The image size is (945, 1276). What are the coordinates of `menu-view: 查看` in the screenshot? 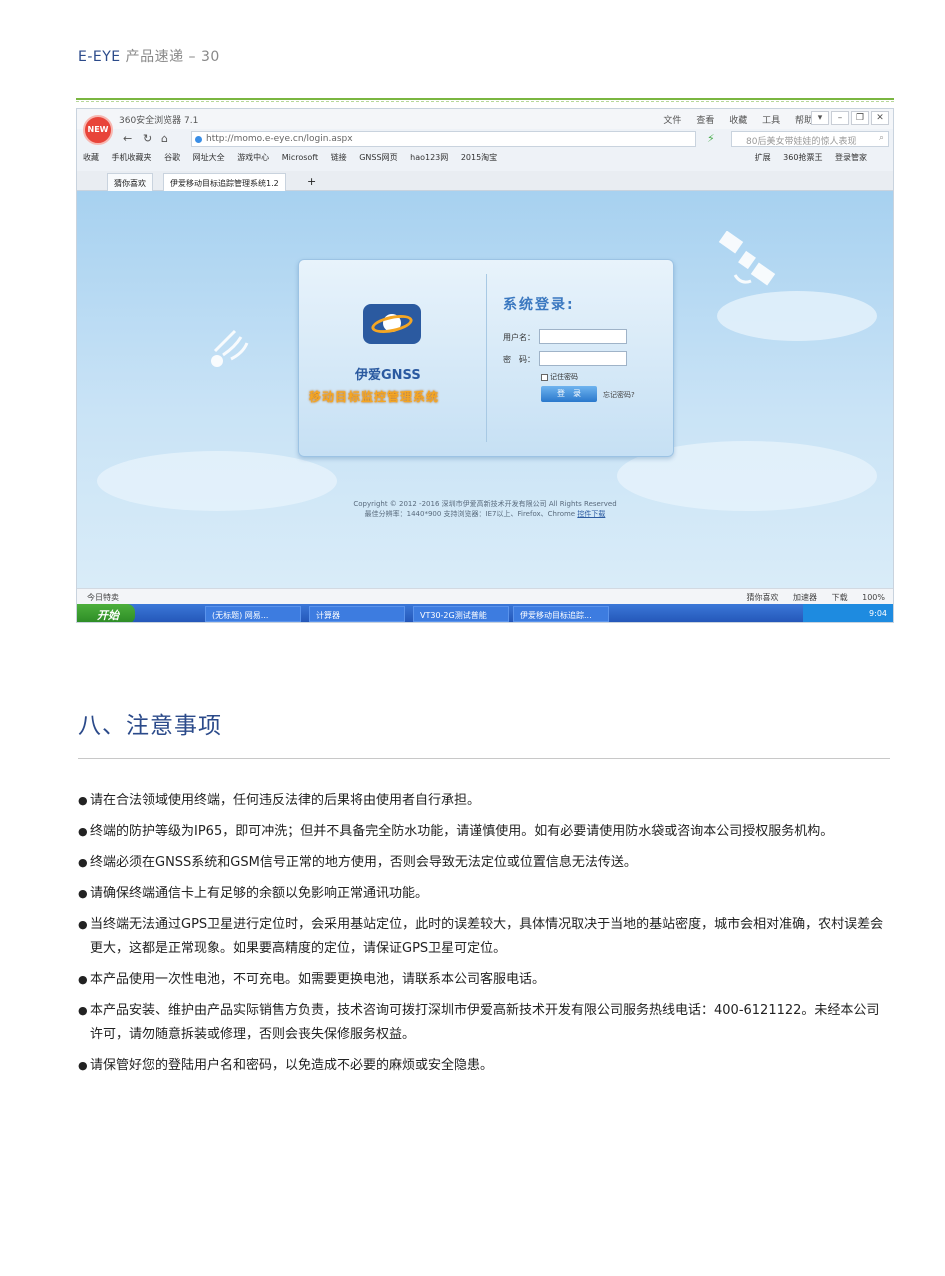 It's located at (705, 121).